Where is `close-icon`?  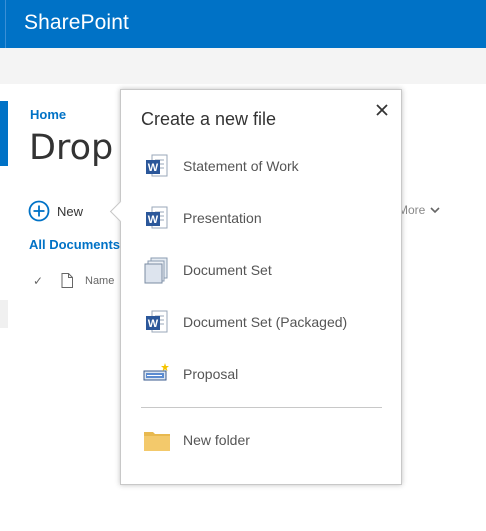 close-icon is located at coordinates (382, 110).